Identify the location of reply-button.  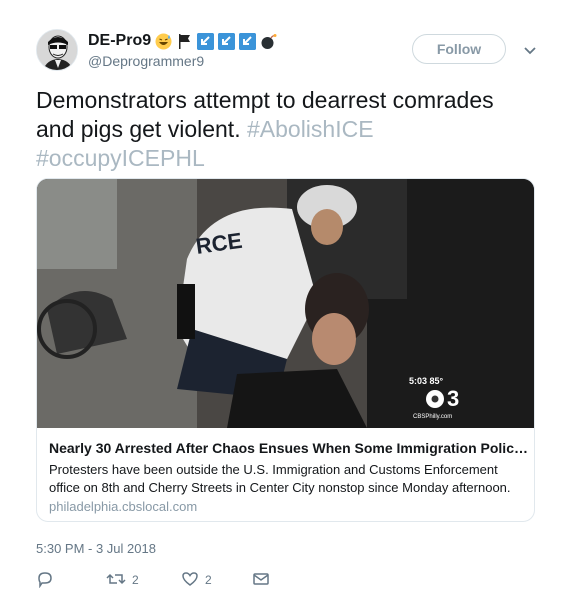
(45, 580).